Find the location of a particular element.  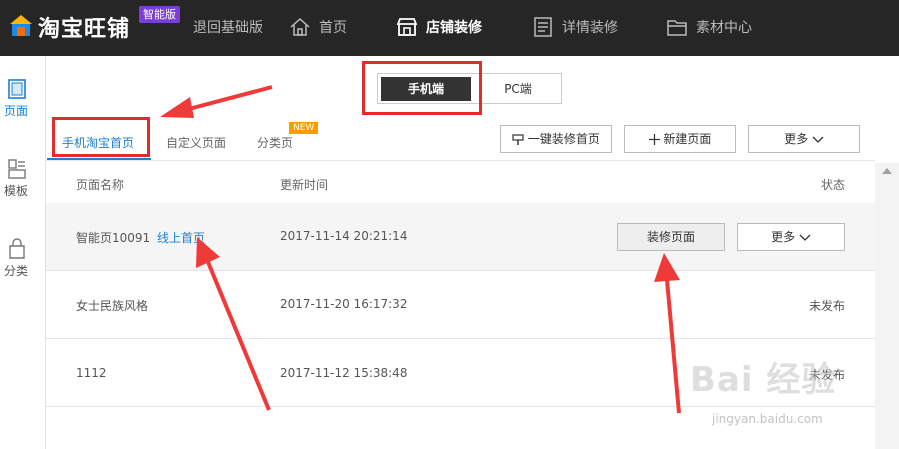

nav-detail-decor-label: 详情装修 is located at coordinates (590, 28).